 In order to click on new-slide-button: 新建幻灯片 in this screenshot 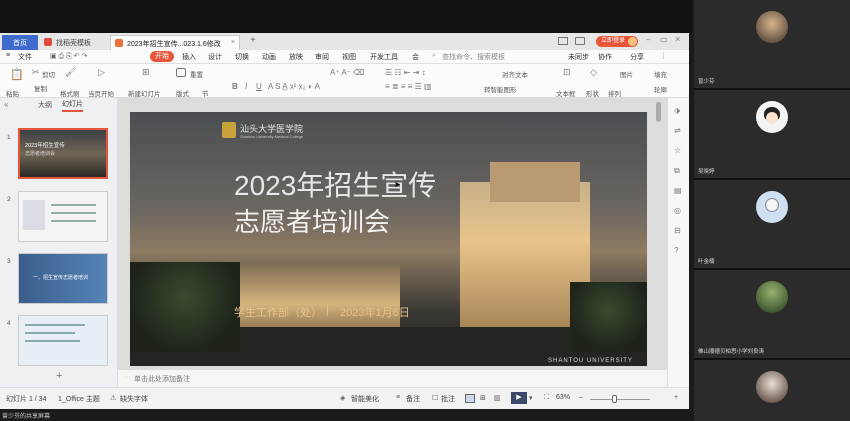, I will do `click(144, 93)`.